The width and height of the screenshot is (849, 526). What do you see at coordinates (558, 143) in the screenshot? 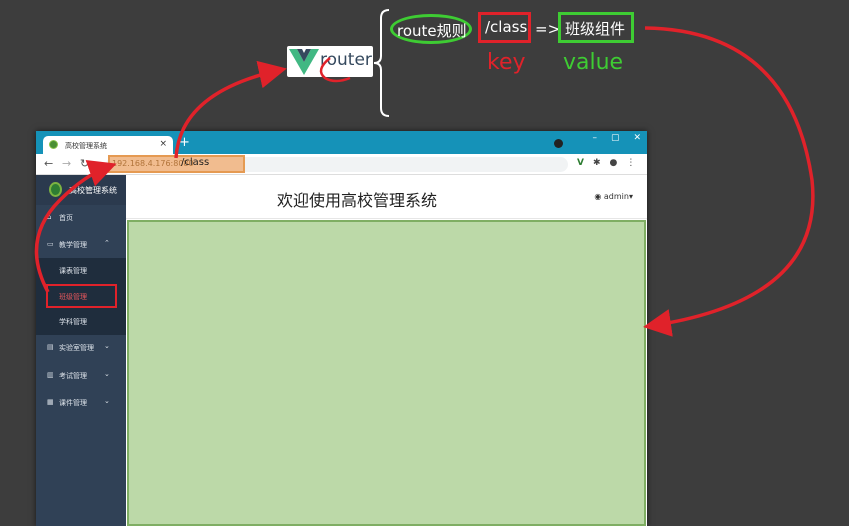
I see `profile-dot-icon` at bounding box center [558, 143].